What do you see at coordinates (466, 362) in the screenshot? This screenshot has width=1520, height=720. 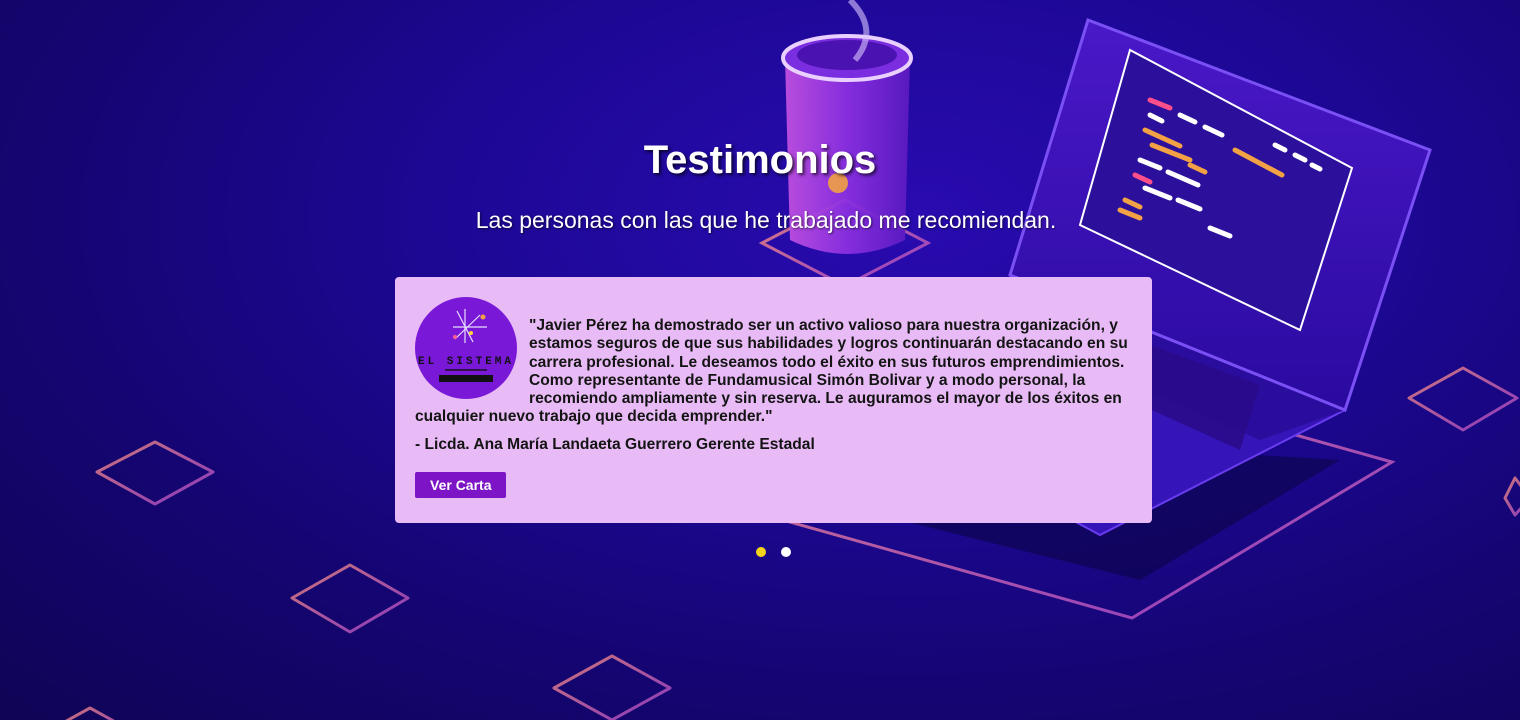 I see `svg-text: EL SISTEMA` at bounding box center [466, 362].